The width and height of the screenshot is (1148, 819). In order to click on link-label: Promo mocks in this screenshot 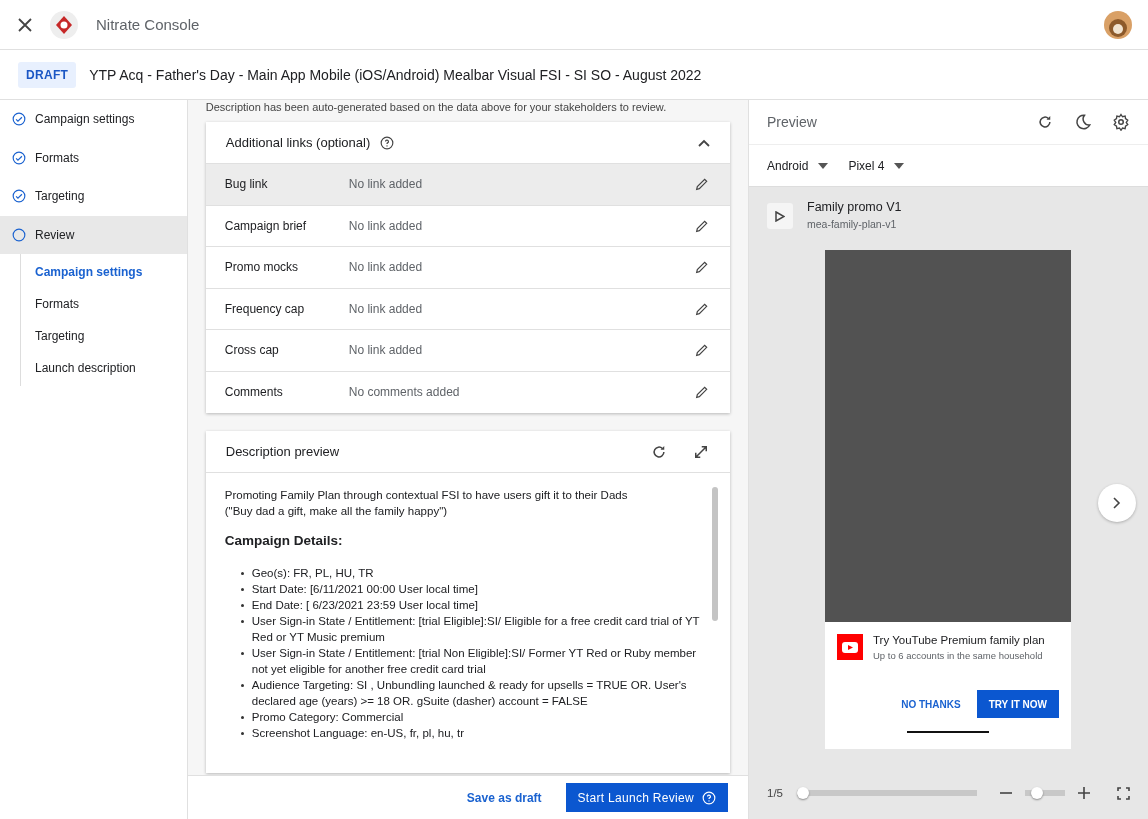, I will do `click(262, 267)`.